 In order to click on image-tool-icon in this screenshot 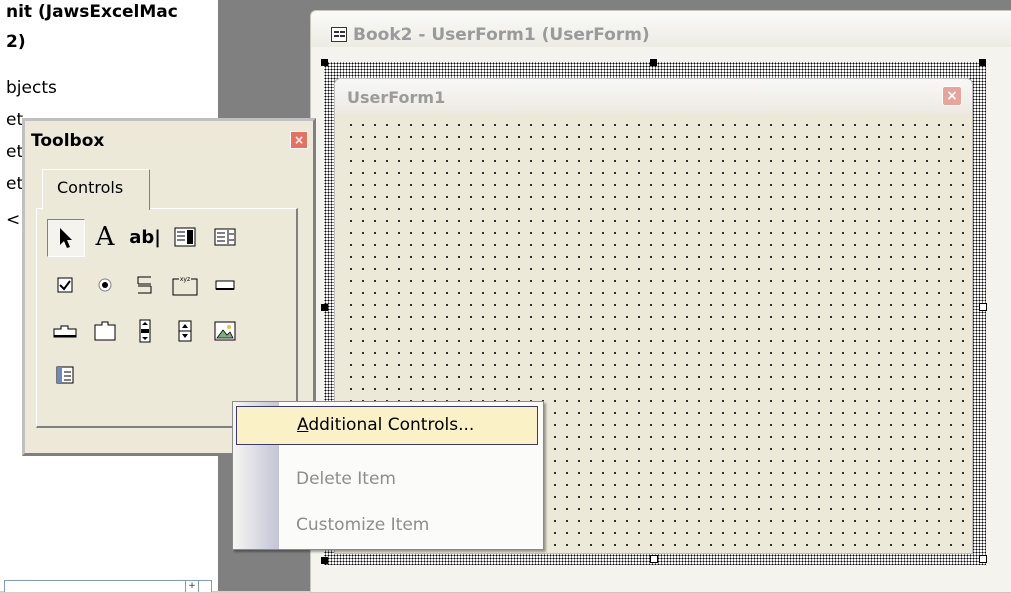, I will do `click(225, 331)`.